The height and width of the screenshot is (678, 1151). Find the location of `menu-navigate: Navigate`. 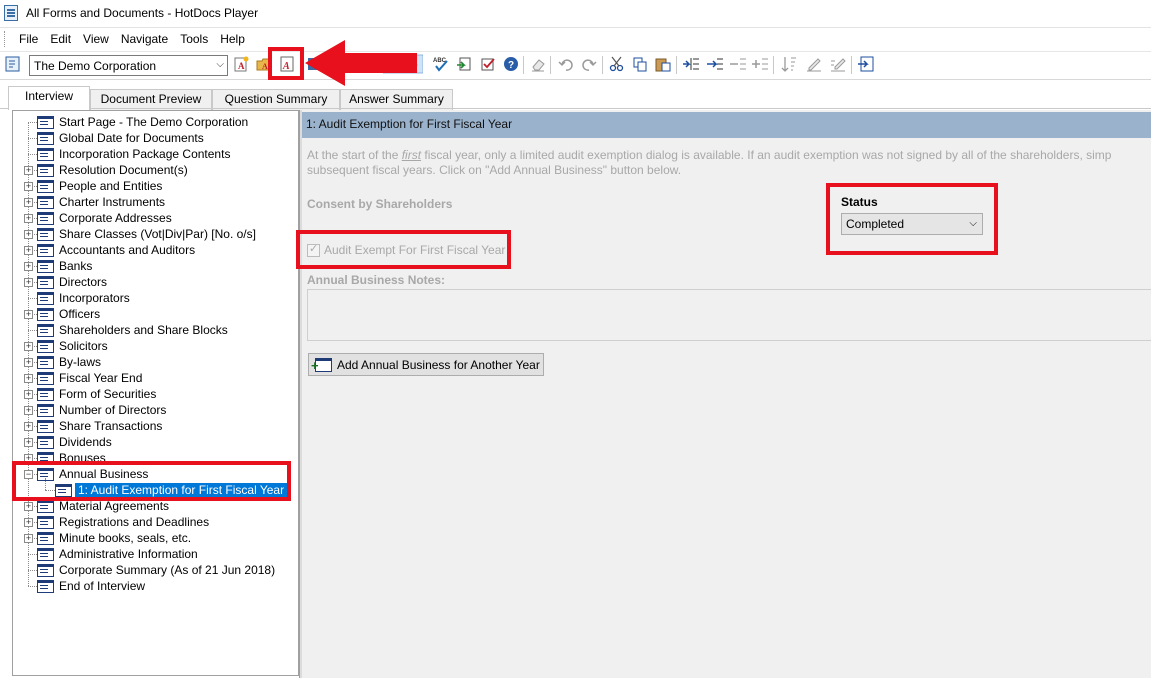

menu-navigate: Navigate is located at coordinates (144, 39).